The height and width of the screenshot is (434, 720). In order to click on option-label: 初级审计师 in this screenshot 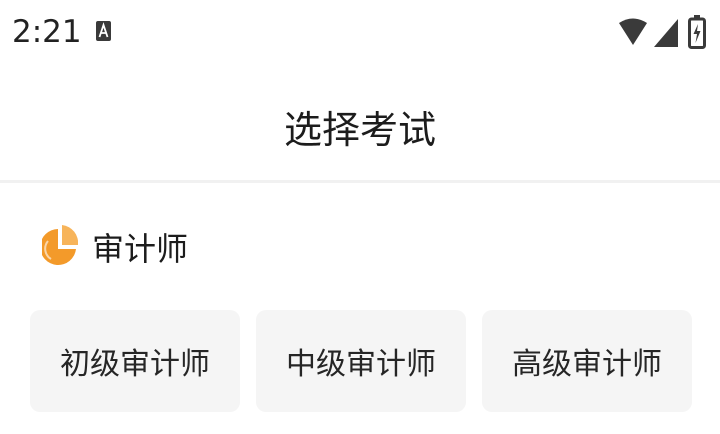, I will do `click(135, 364)`.